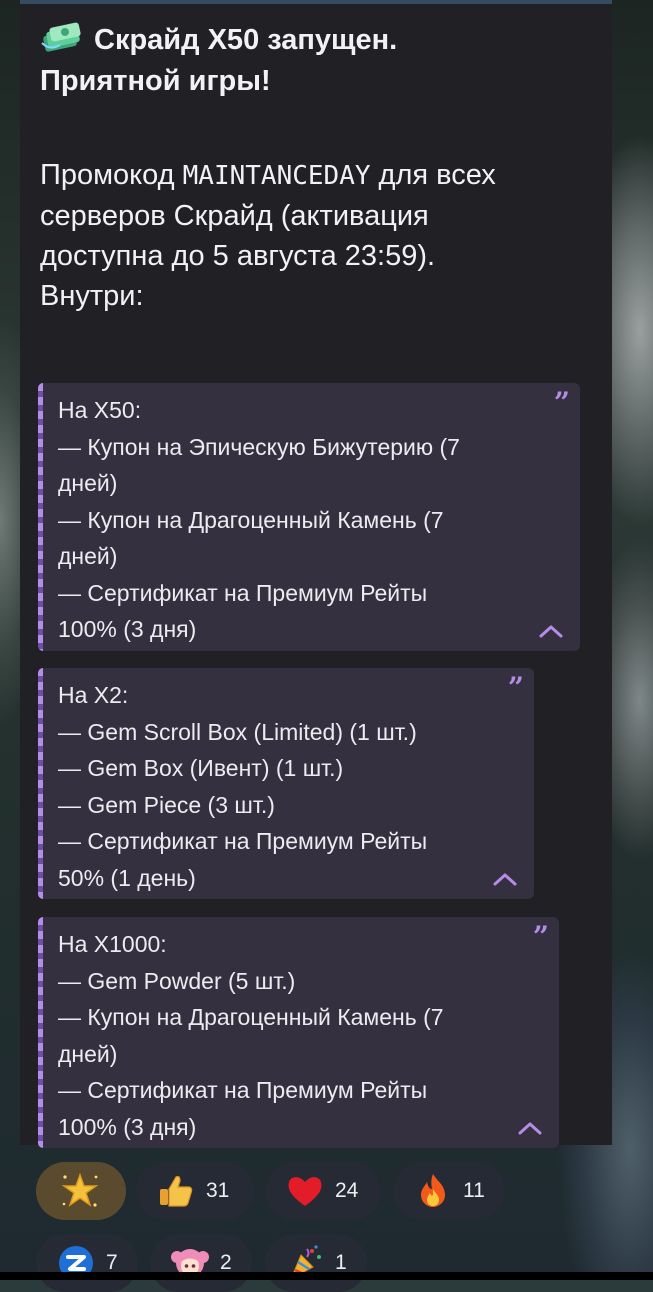 The image size is (653, 1292). What do you see at coordinates (433, 175) in the screenshot?
I see `promo-suffix: для всех` at bounding box center [433, 175].